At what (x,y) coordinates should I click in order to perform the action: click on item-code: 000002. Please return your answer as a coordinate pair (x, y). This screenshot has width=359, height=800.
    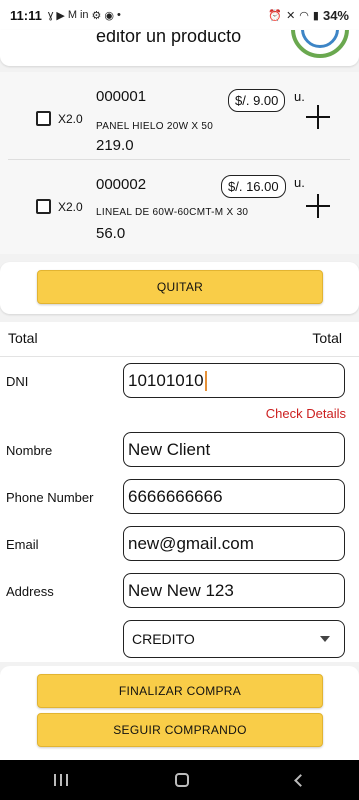
    Looking at the image, I should click on (121, 184).